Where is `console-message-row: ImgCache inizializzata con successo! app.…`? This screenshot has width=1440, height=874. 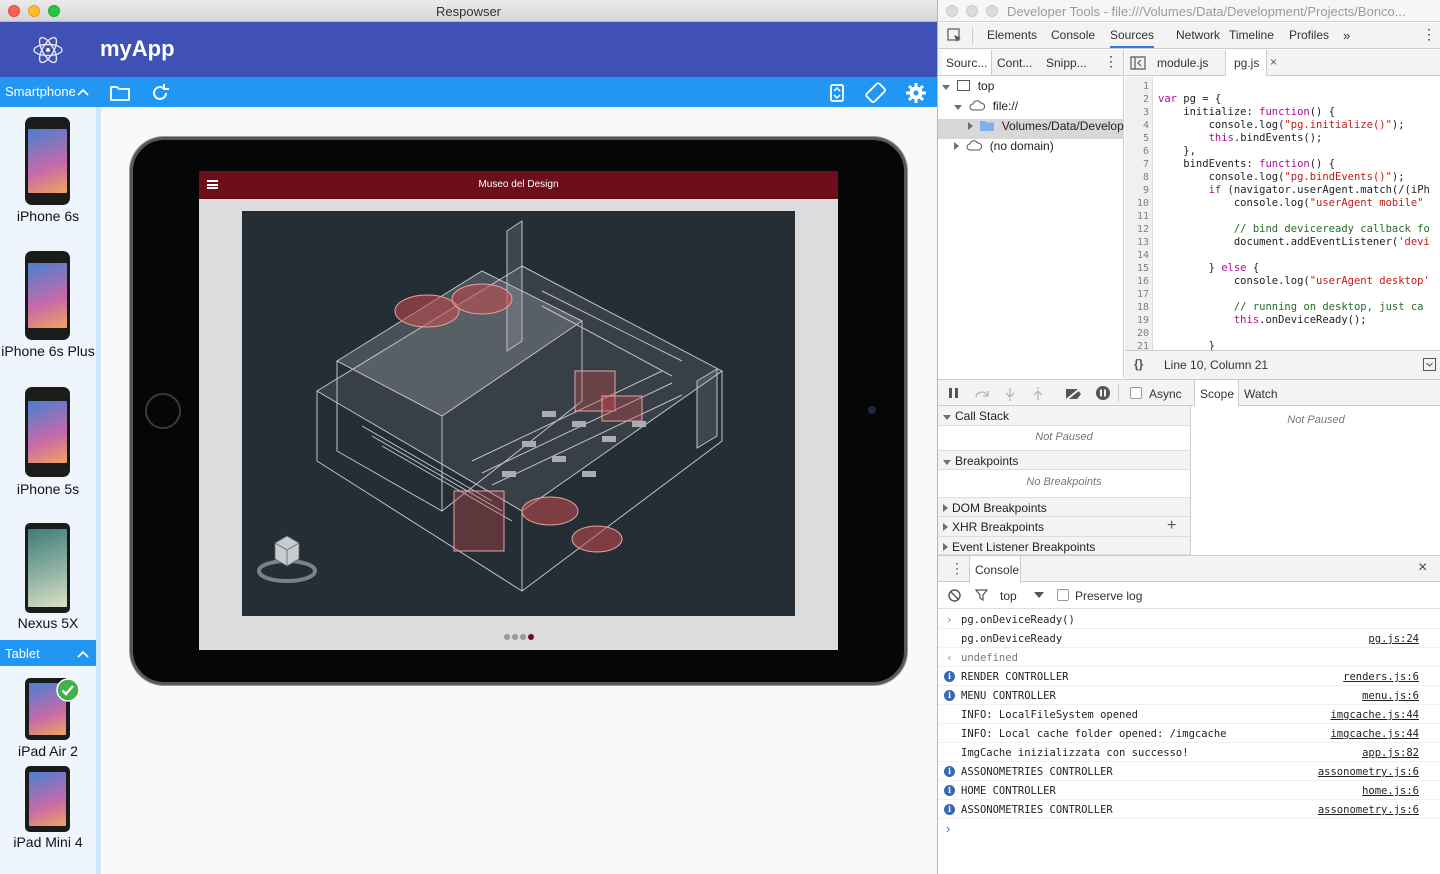 console-message-row: ImgCache inizializzata con successo! app.… is located at coordinates (1189, 752).